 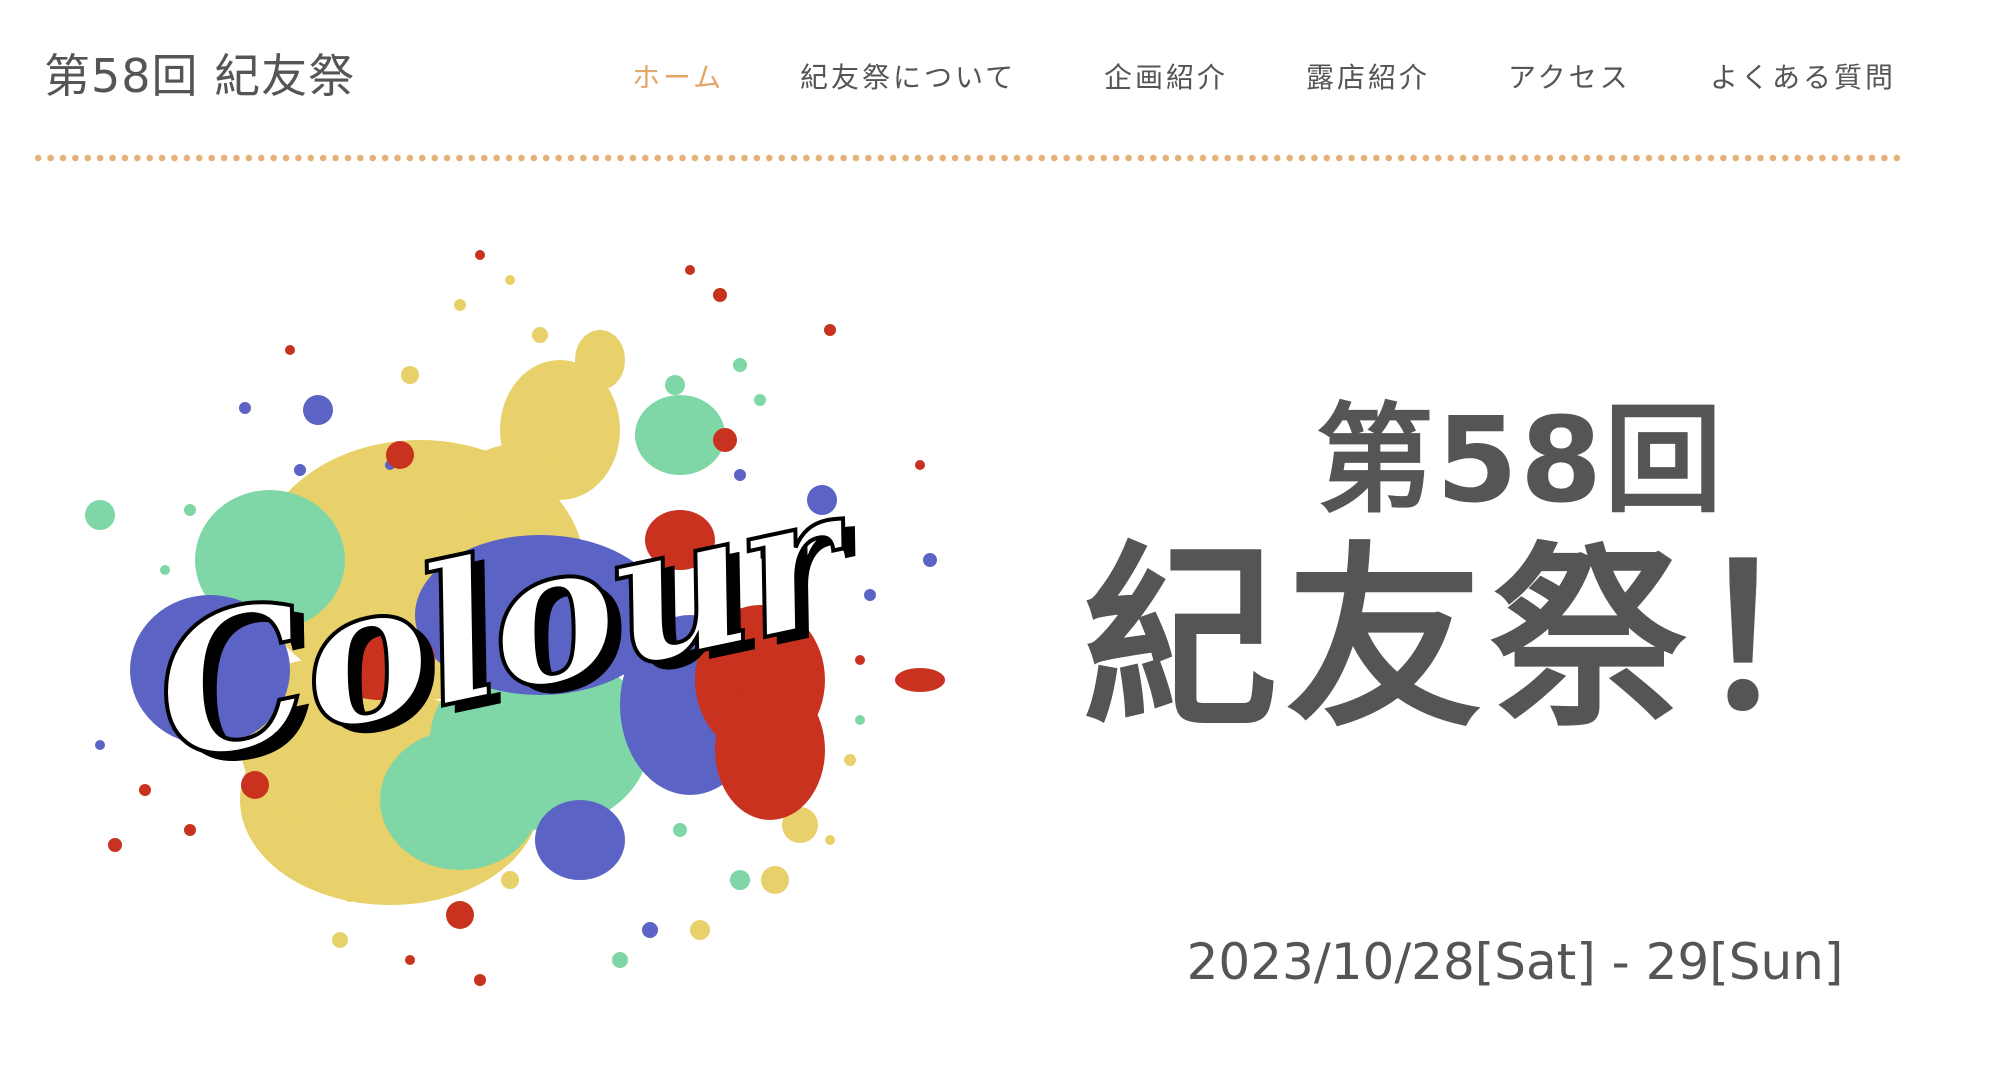 I want to click on nav-item-about: 紀友祭について, so click(x=908, y=78).